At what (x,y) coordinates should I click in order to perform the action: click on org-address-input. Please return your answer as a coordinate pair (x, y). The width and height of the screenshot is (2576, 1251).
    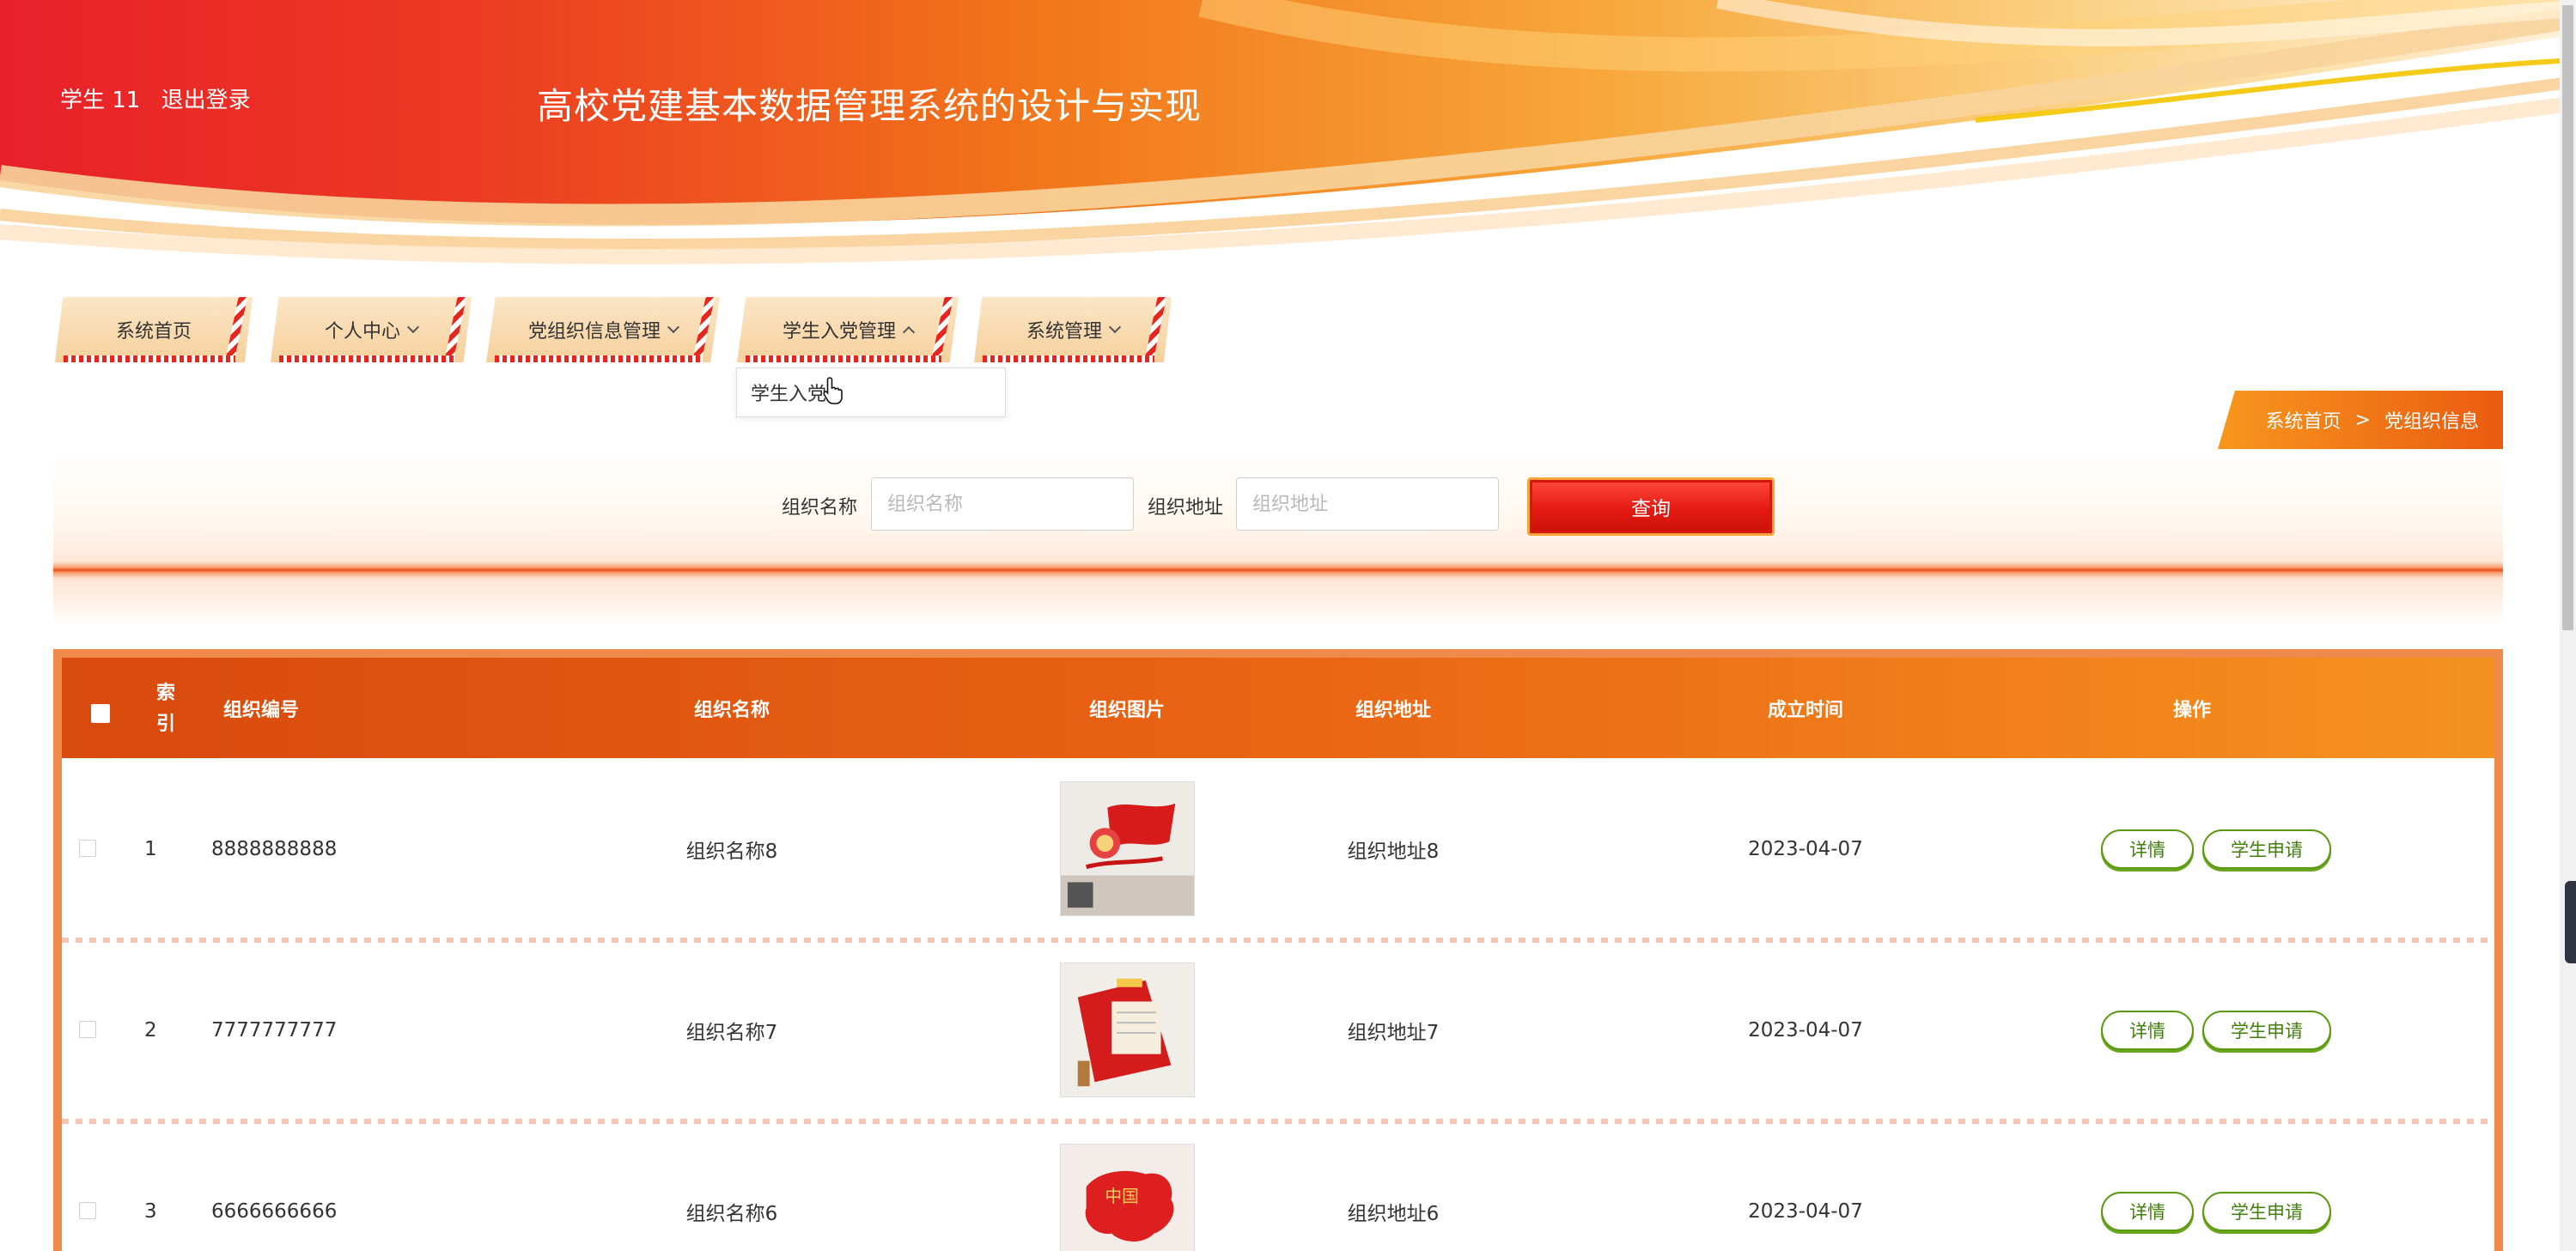
    Looking at the image, I should click on (1367, 504).